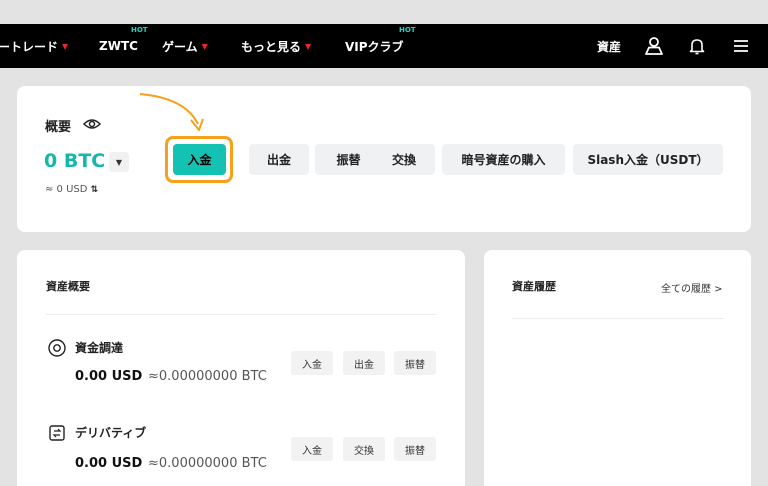 The image size is (768, 486). Describe the element at coordinates (207, 376) in the screenshot. I see `funding-btc: ≈0.00000000 BTC` at that location.